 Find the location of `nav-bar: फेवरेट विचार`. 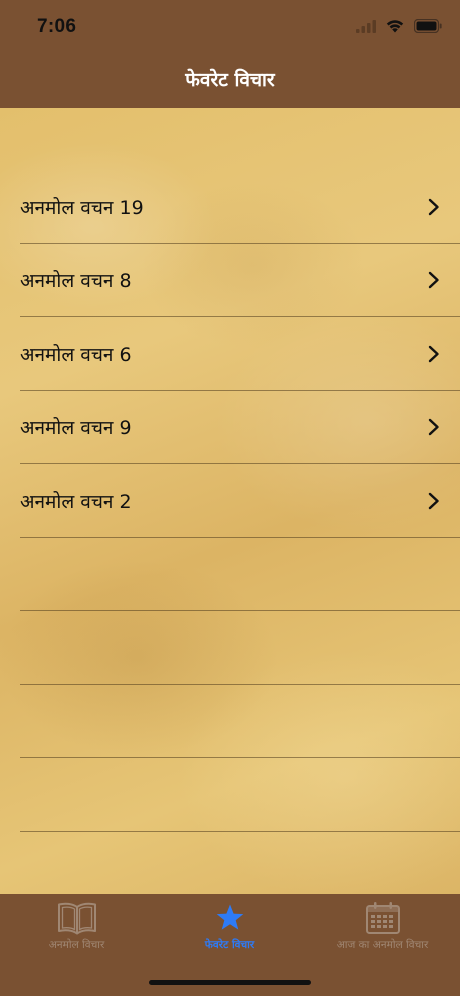

nav-bar: फेवरेट विचार is located at coordinates (230, 82).